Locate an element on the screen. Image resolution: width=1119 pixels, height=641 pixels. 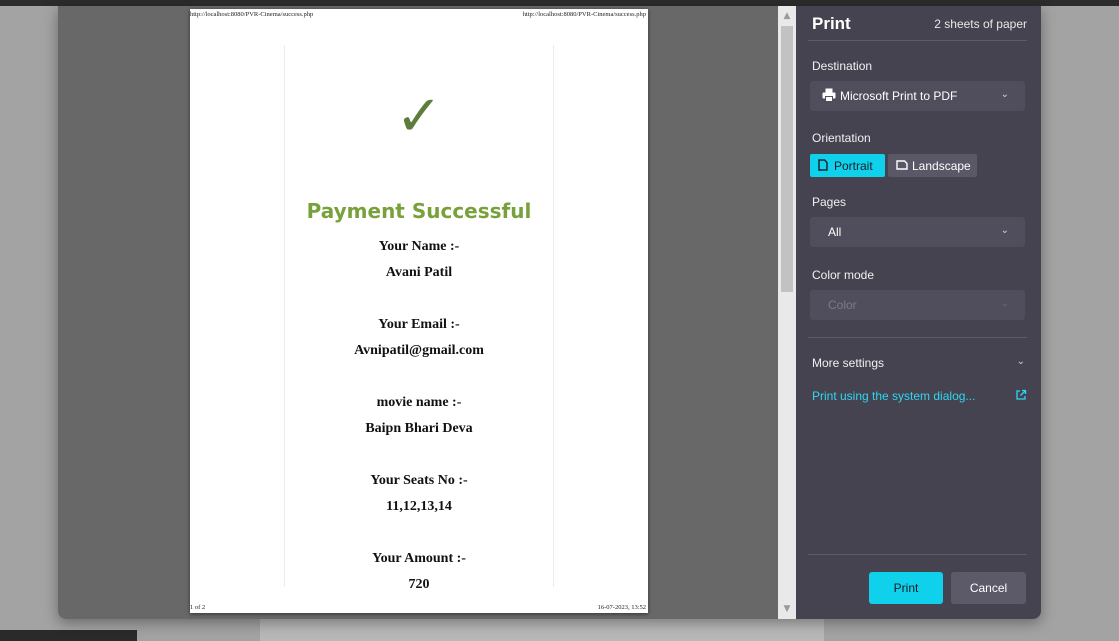
scroll-down-arrow-icon: ▼ is located at coordinates (787, 609).